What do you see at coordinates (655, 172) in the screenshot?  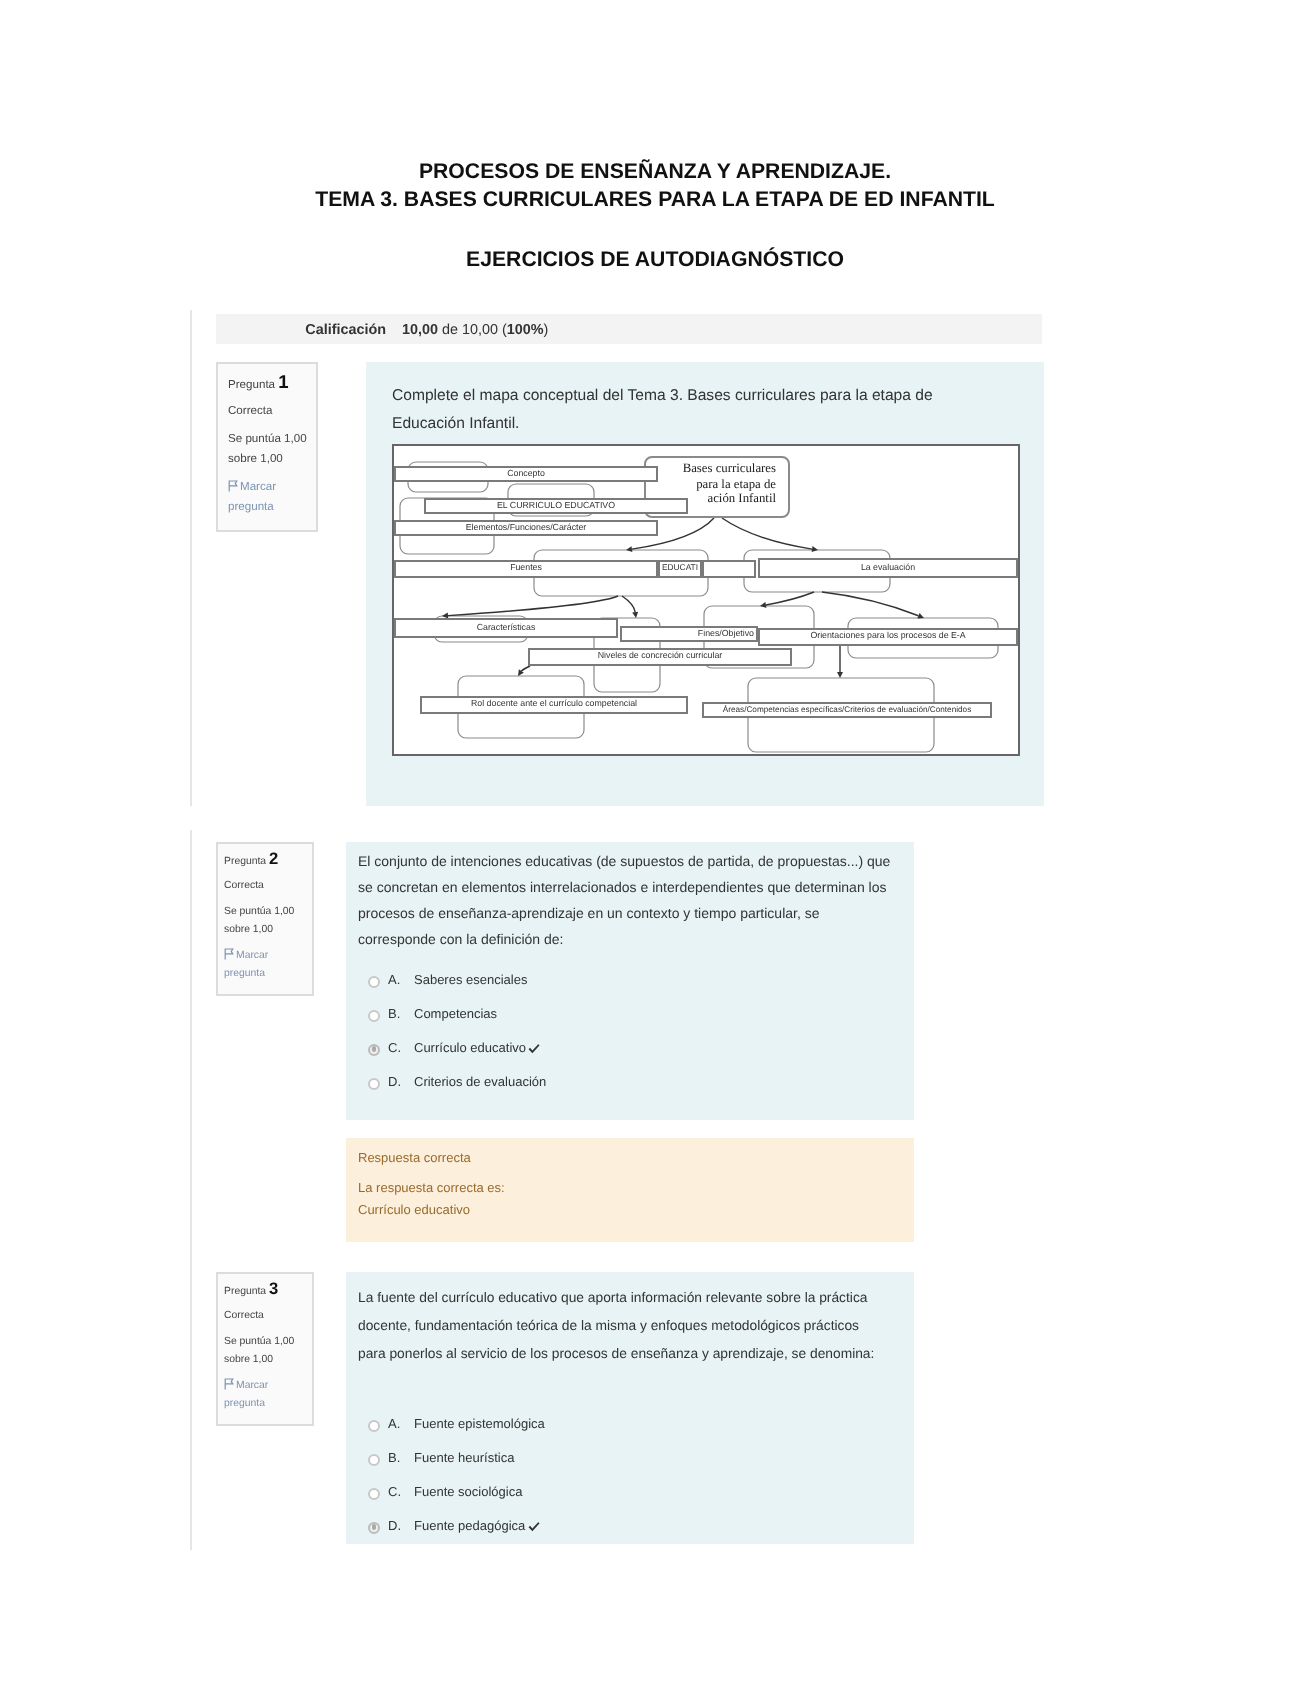 I see `document-title: PROCESOS DE ENSEÑANZA Y APRENDIZAJE.` at bounding box center [655, 172].